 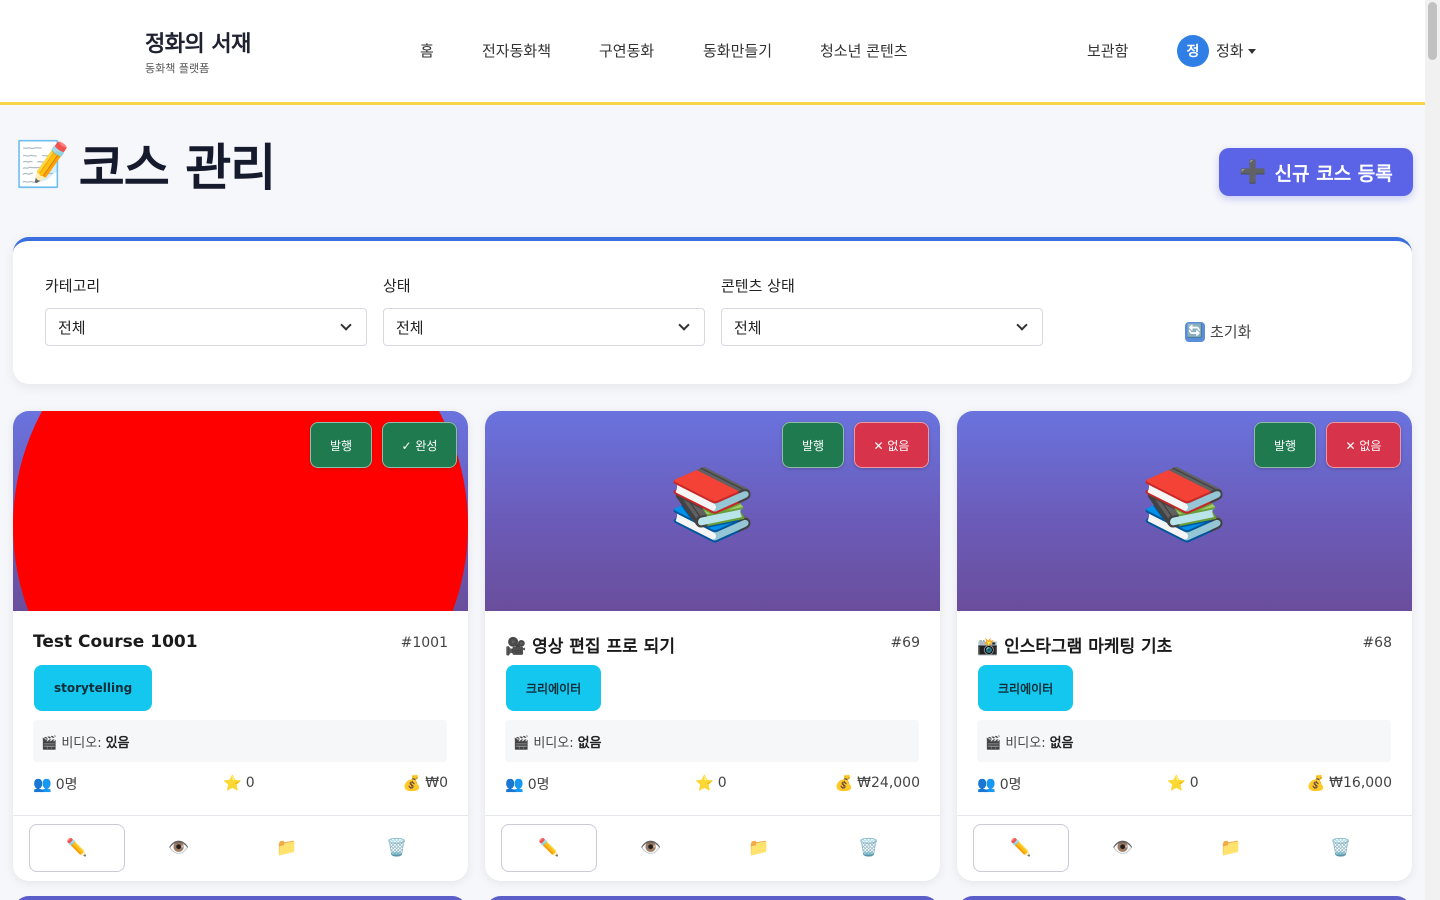 I want to click on status-value: 전체, so click(x=410, y=327).